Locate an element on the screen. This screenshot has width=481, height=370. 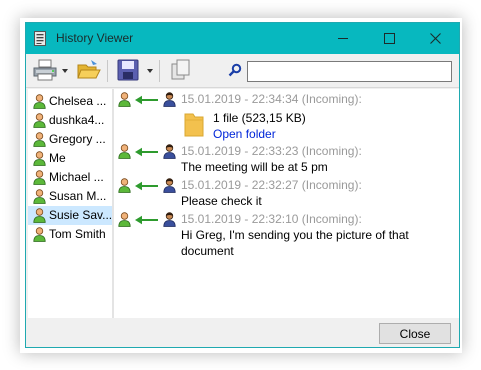
close-window-button is located at coordinates (436, 38).